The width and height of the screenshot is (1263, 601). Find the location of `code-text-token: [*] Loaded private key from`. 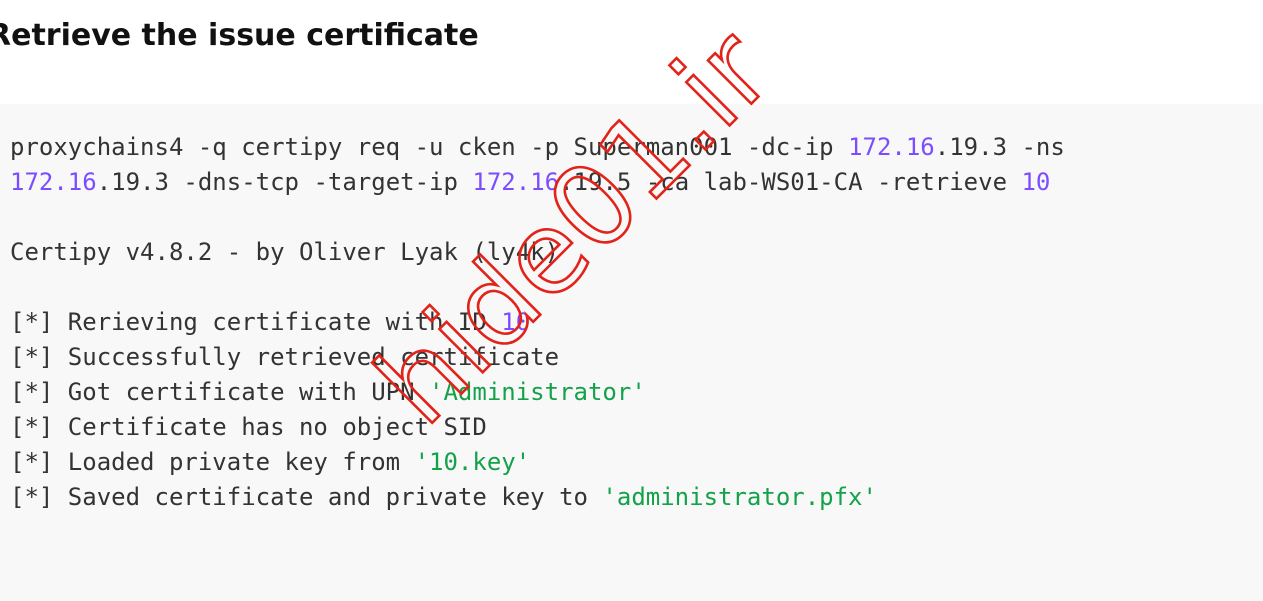

code-text-token: [*] Loaded private key from is located at coordinates (212, 462).